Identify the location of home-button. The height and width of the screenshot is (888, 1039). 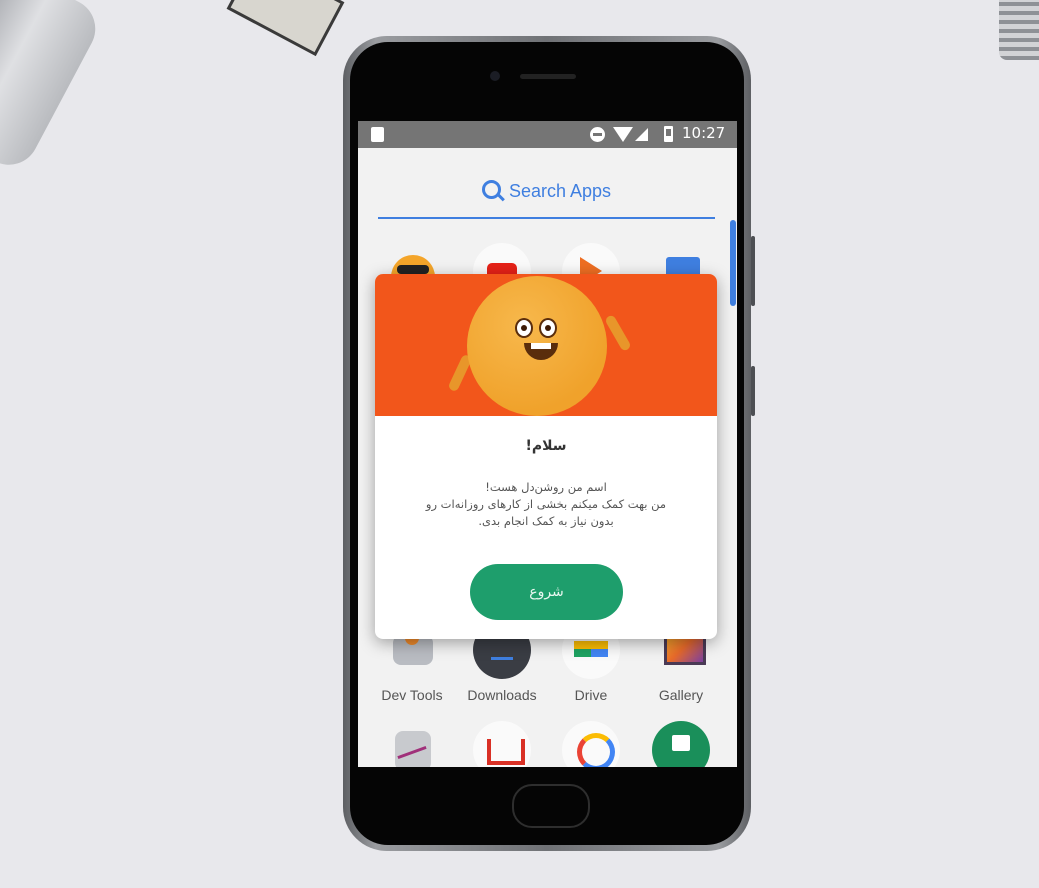
(551, 806).